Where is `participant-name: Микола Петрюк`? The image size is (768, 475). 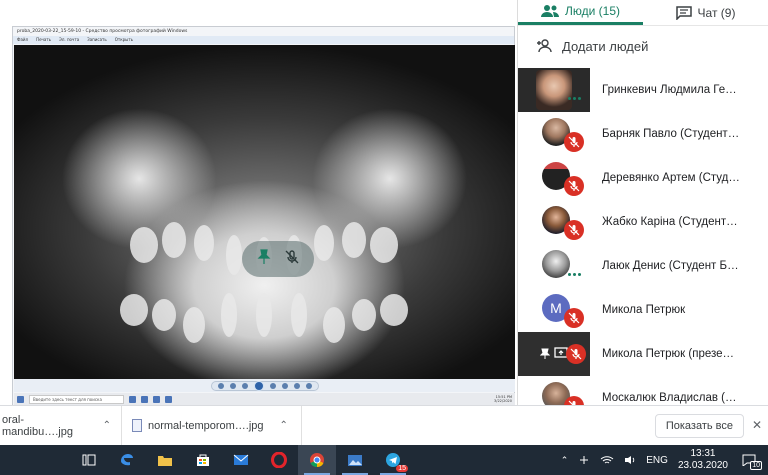 participant-name: Микола Петрюк is located at coordinates (644, 310).